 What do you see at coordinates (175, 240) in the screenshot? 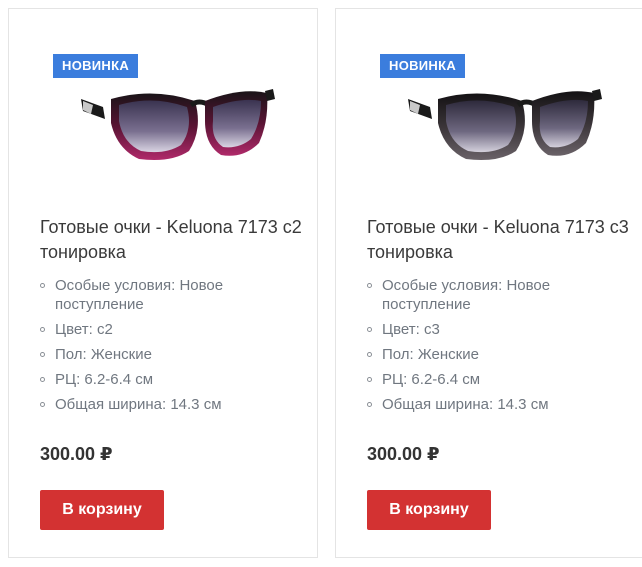
I see `product-title: Готовые очки - Keluona 7173 с2 тонировка` at bounding box center [175, 240].